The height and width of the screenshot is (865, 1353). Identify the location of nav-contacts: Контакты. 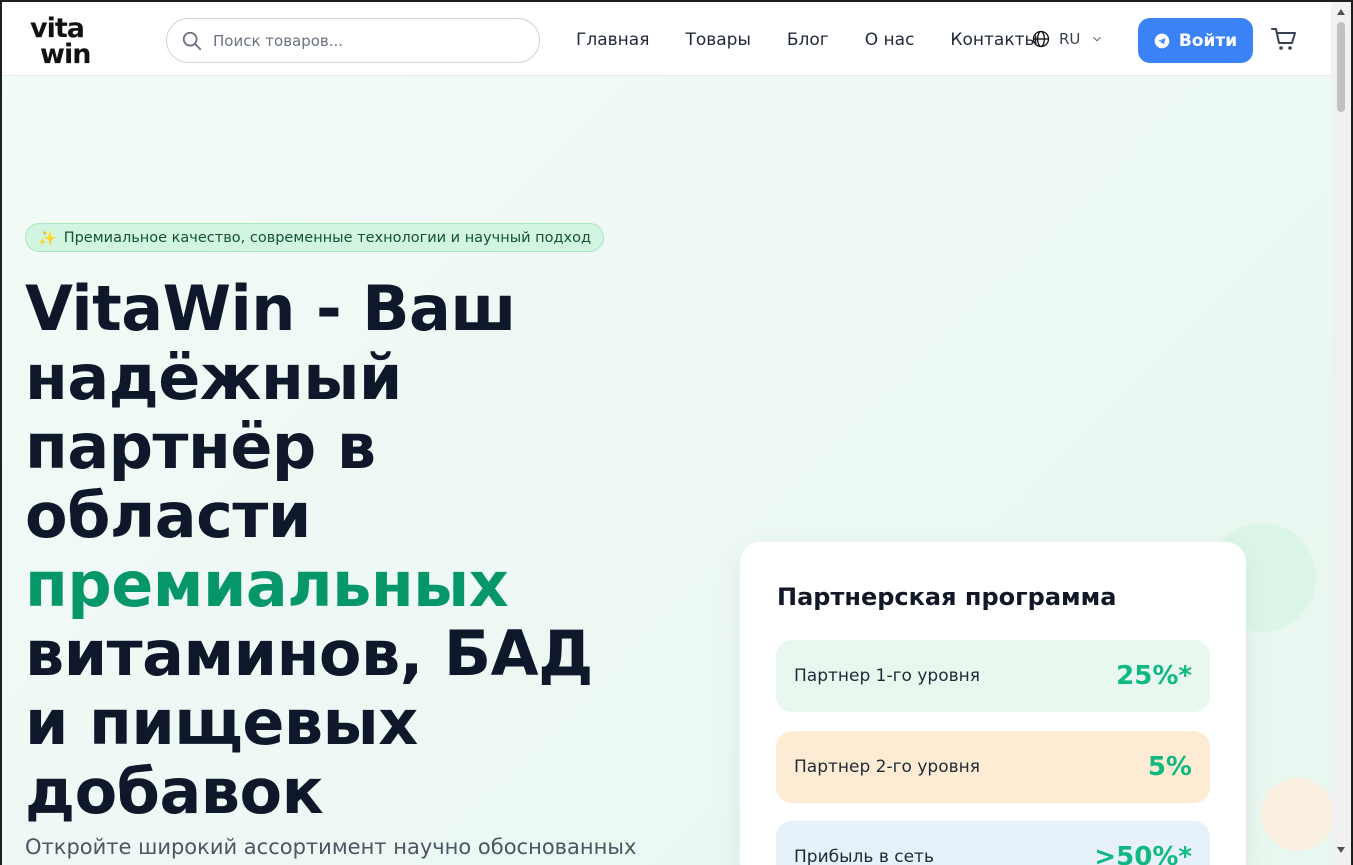
(994, 40).